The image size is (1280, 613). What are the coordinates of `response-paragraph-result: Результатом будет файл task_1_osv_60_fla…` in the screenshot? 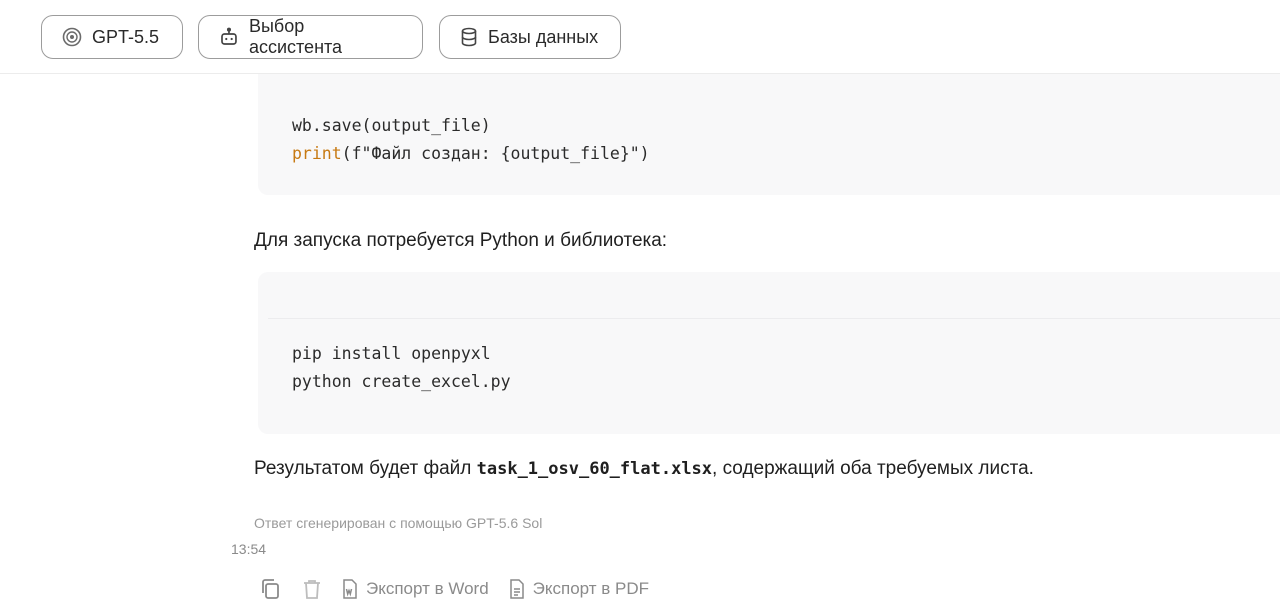 It's located at (644, 468).